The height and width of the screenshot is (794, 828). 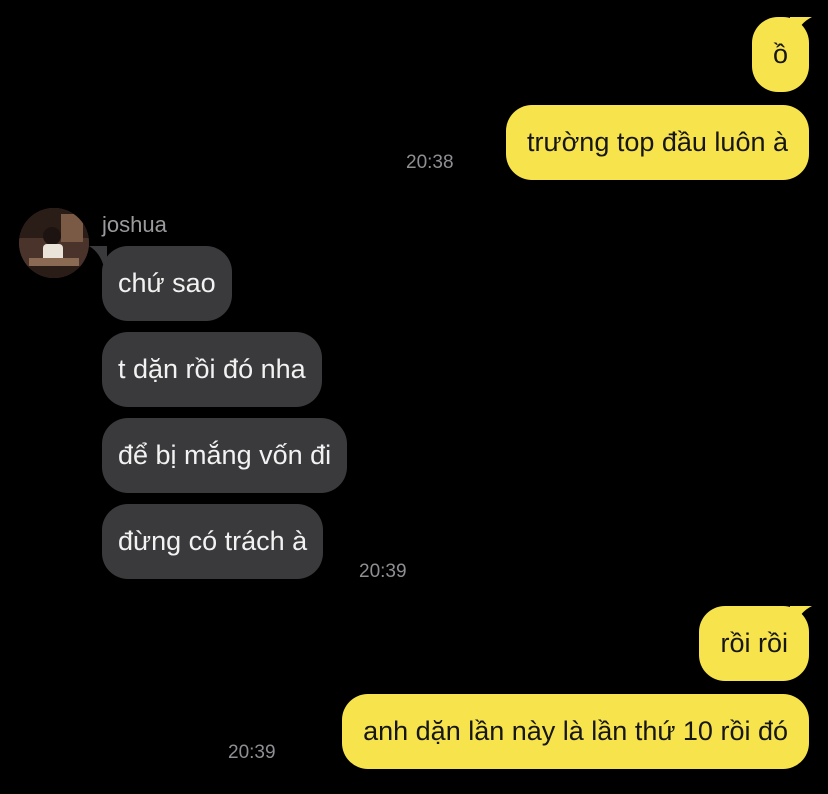 I want to click on message-text: rồi rồi, so click(x=754, y=643).